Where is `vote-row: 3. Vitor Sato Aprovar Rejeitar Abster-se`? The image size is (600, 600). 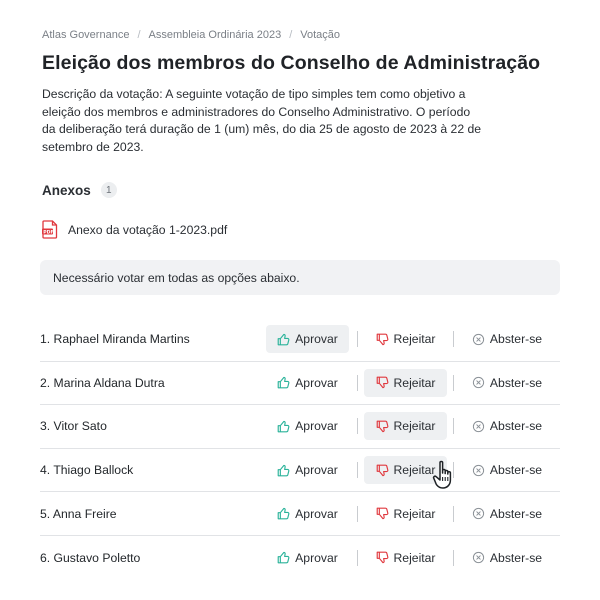
vote-row: 3. Vitor Sato Aprovar Rejeitar Abster-se is located at coordinates (300, 427).